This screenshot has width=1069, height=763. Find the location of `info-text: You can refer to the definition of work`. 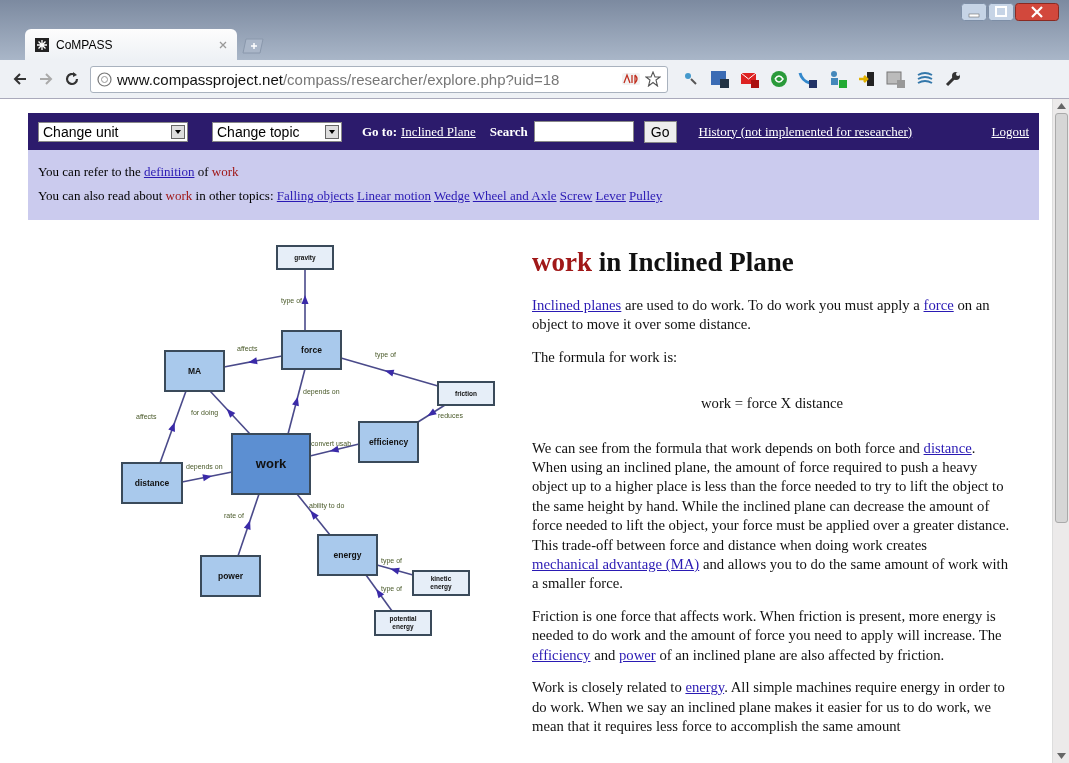

info-text: You can refer to the definition of work is located at coordinates (139, 172).